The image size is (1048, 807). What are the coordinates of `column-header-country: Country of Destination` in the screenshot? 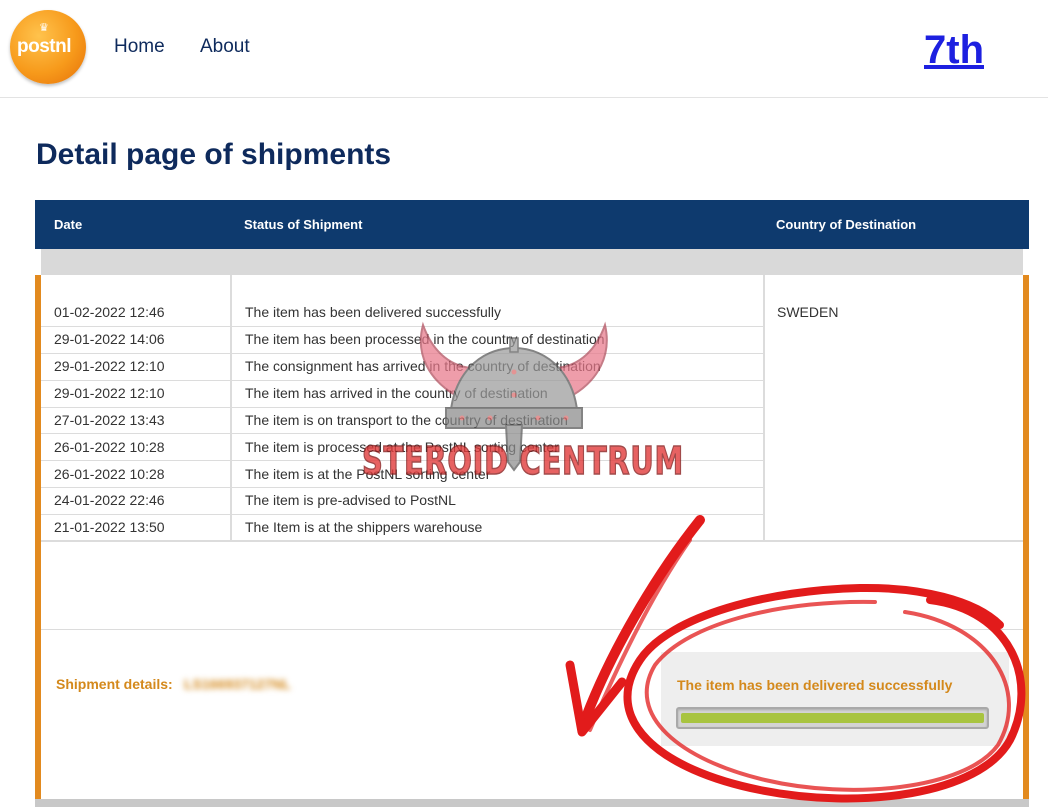 It's located at (846, 224).